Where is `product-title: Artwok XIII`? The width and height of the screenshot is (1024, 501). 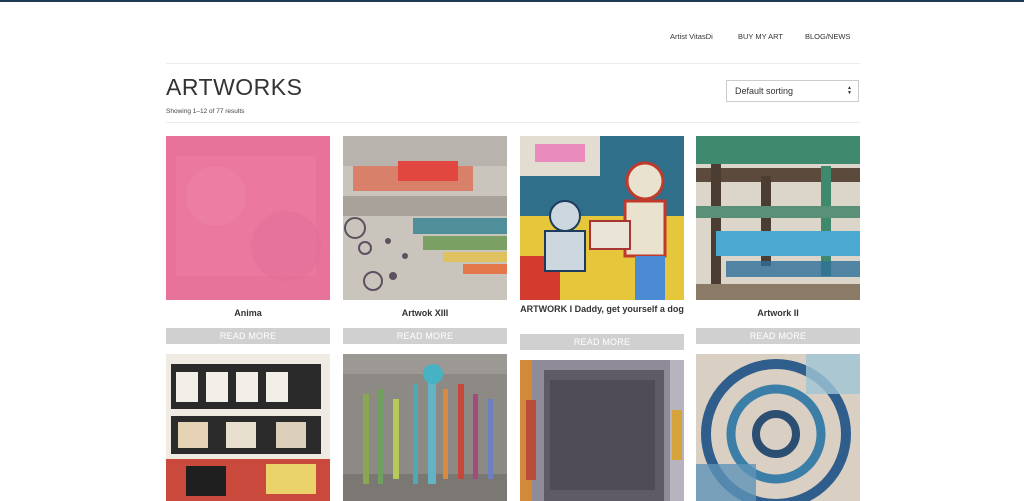
product-title: Artwok XIII is located at coordinates (425, 314).